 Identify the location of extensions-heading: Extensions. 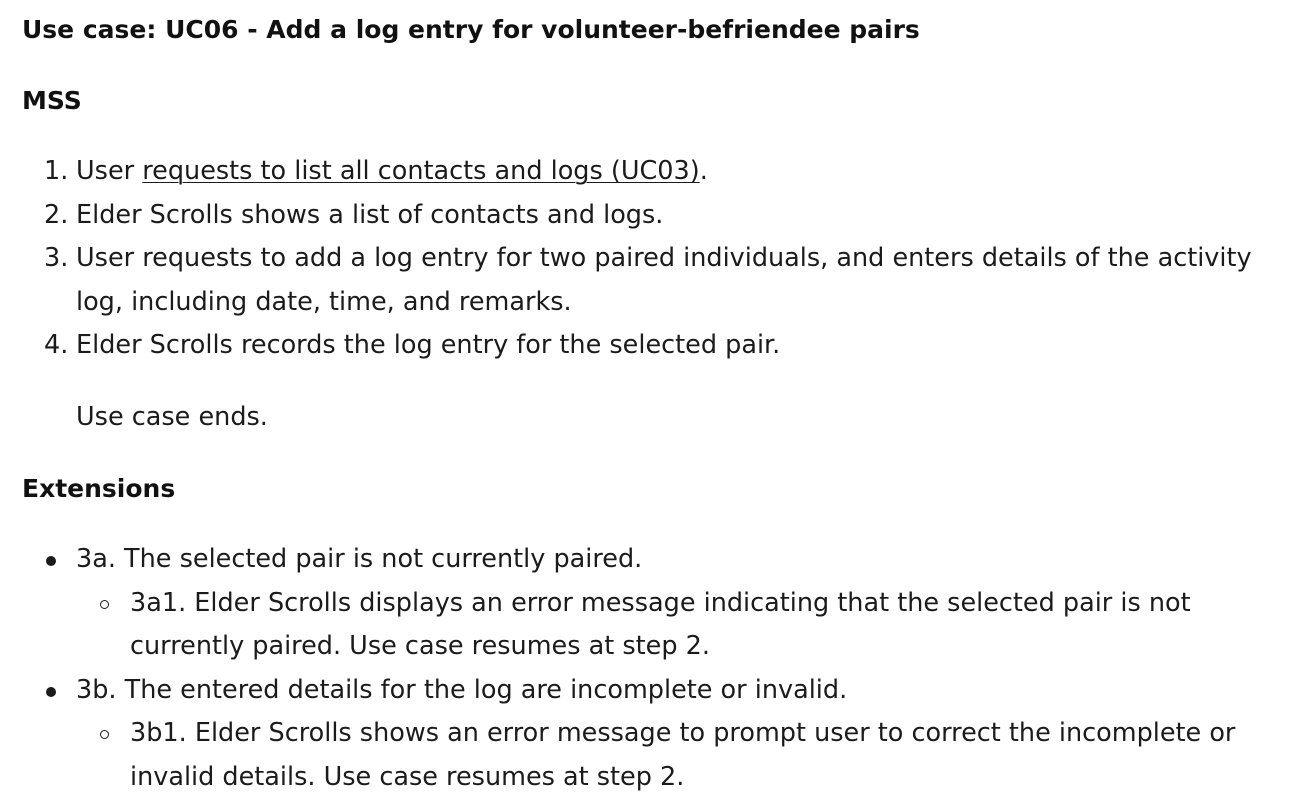
(99, 488).